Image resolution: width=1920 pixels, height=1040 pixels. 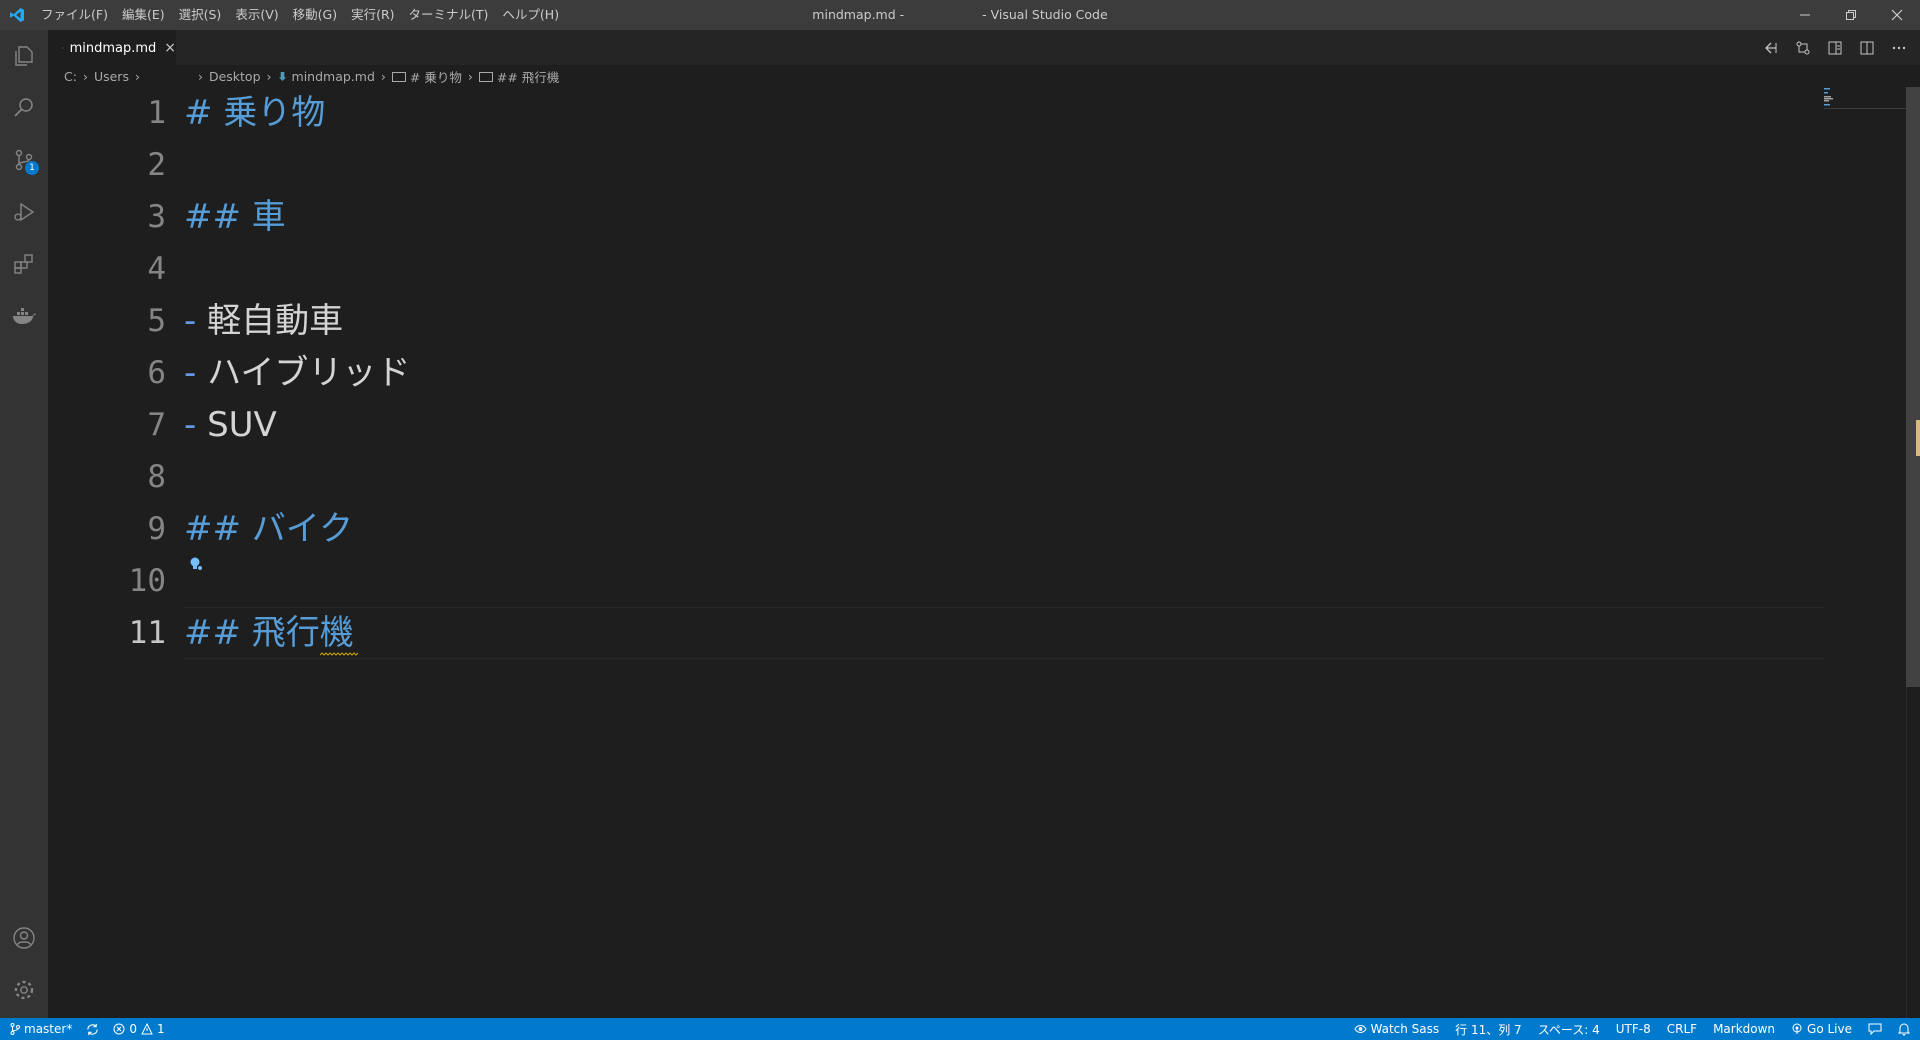 I want to click on compare-changes-button, so click(x=1803, y=48).